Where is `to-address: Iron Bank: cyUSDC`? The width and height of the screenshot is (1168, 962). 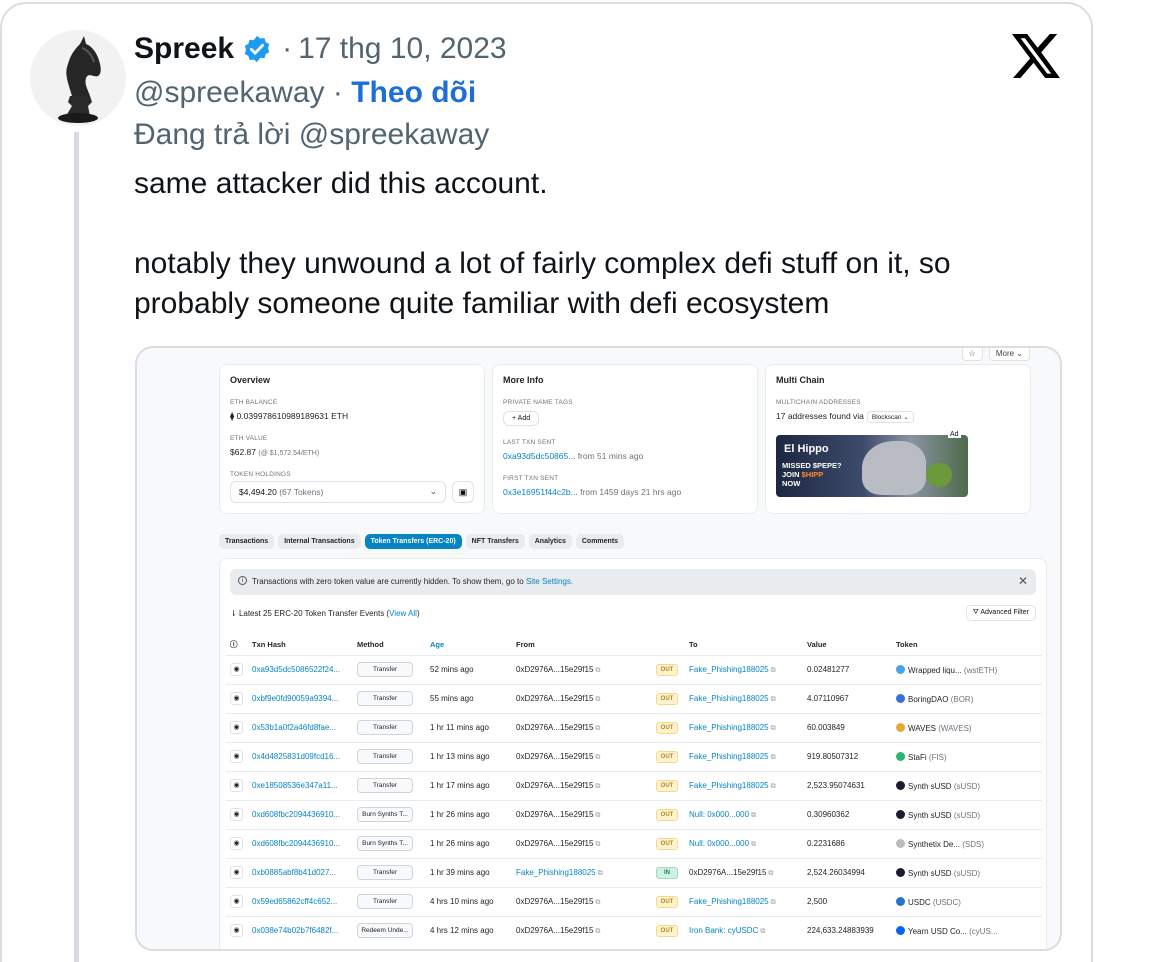 to-address: Iron Bank: cyUSDC is located at coordinates (723, 930).